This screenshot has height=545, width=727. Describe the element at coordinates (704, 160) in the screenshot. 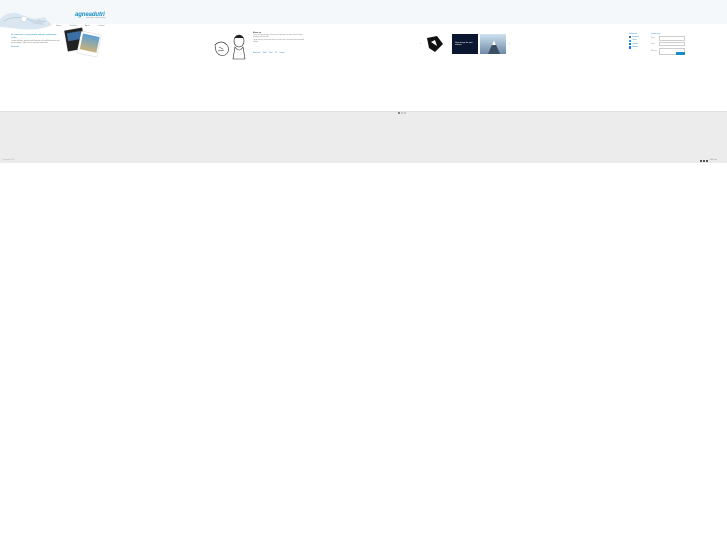

I see `footer-twitter-icon` at that location.